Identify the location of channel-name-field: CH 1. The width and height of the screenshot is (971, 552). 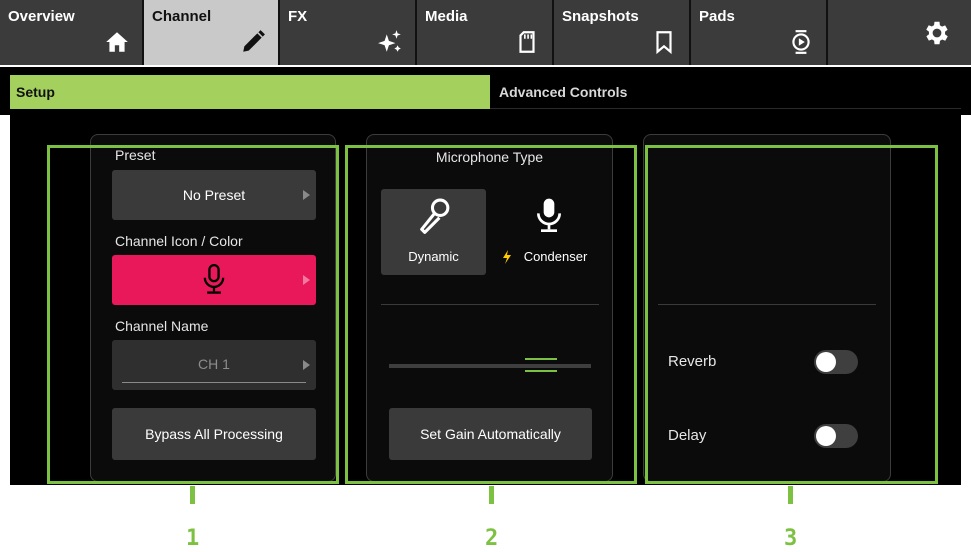
(214, 365).